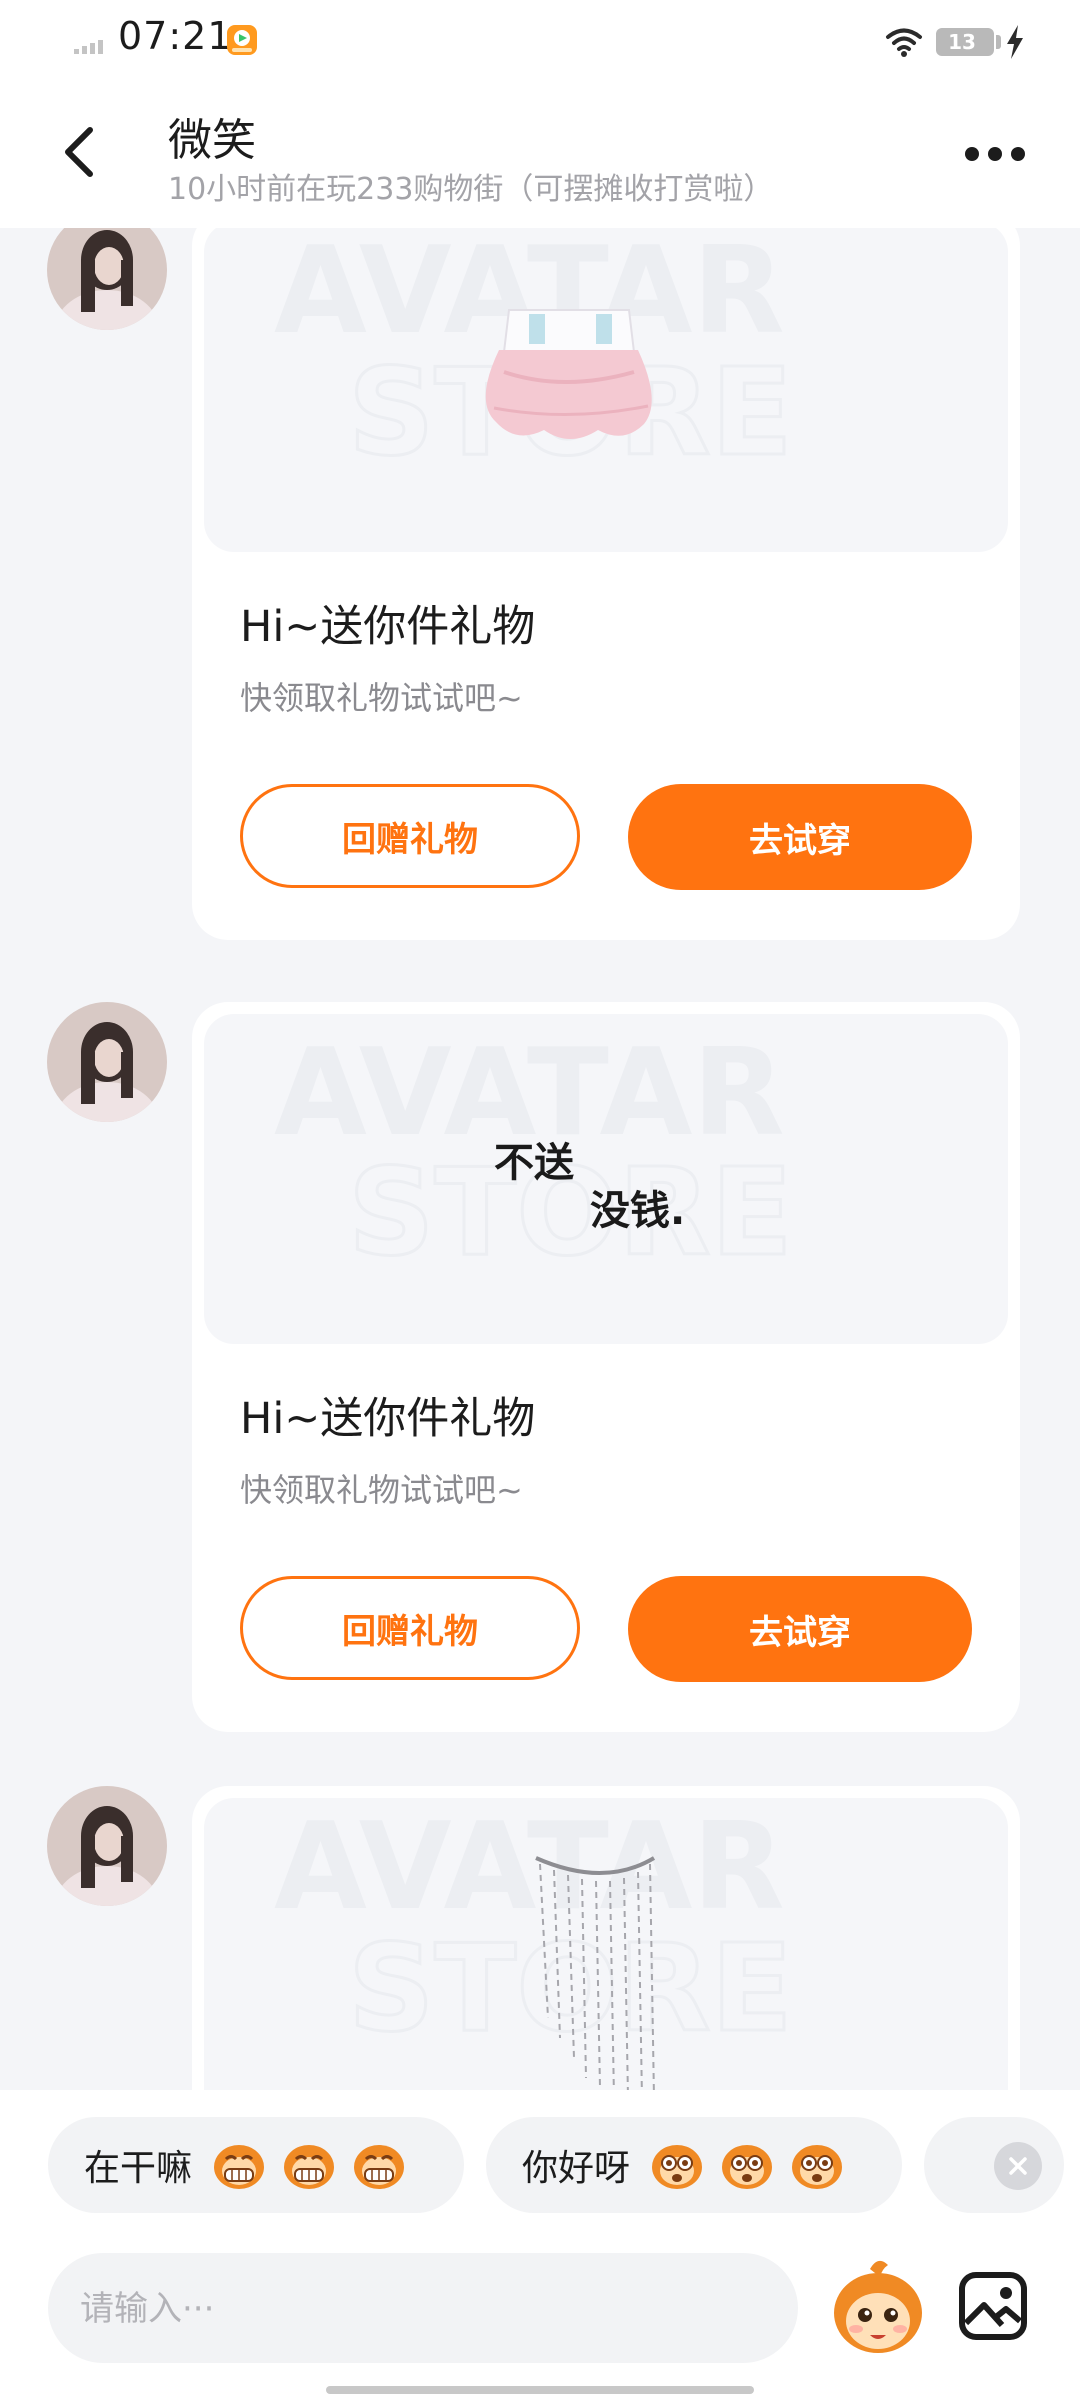 This screenshot has height=2400, width=1080. What do you see at coordinates (998, 42) in the screenshot?
I see `battery-cap` at bounding box center [998, 42].